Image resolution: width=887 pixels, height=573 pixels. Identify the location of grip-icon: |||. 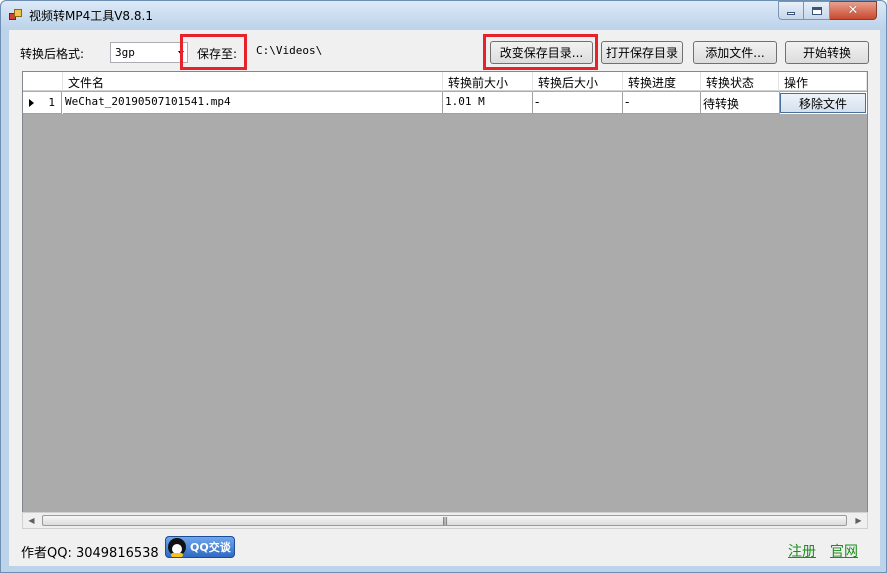
(444, 520).